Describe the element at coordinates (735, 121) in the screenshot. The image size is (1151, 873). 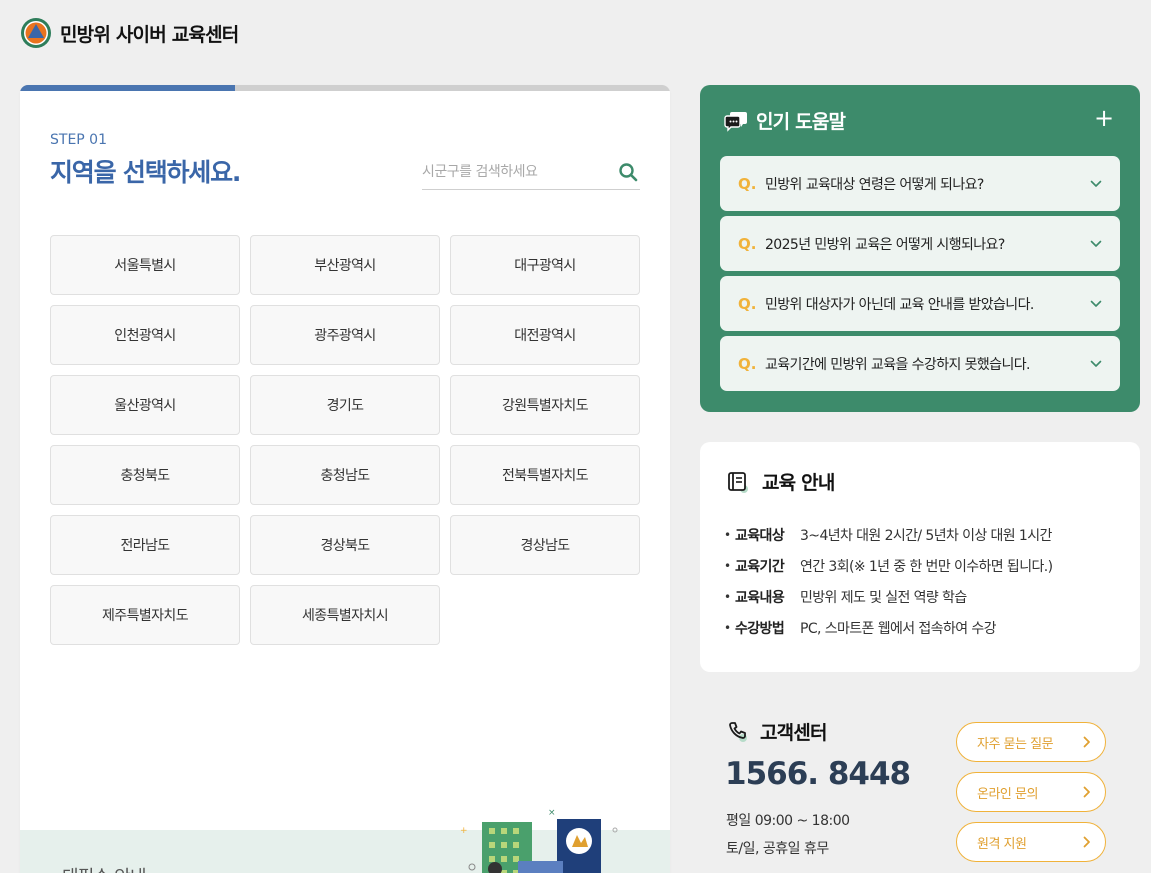
I see `chat-bubble-icon` at that location.